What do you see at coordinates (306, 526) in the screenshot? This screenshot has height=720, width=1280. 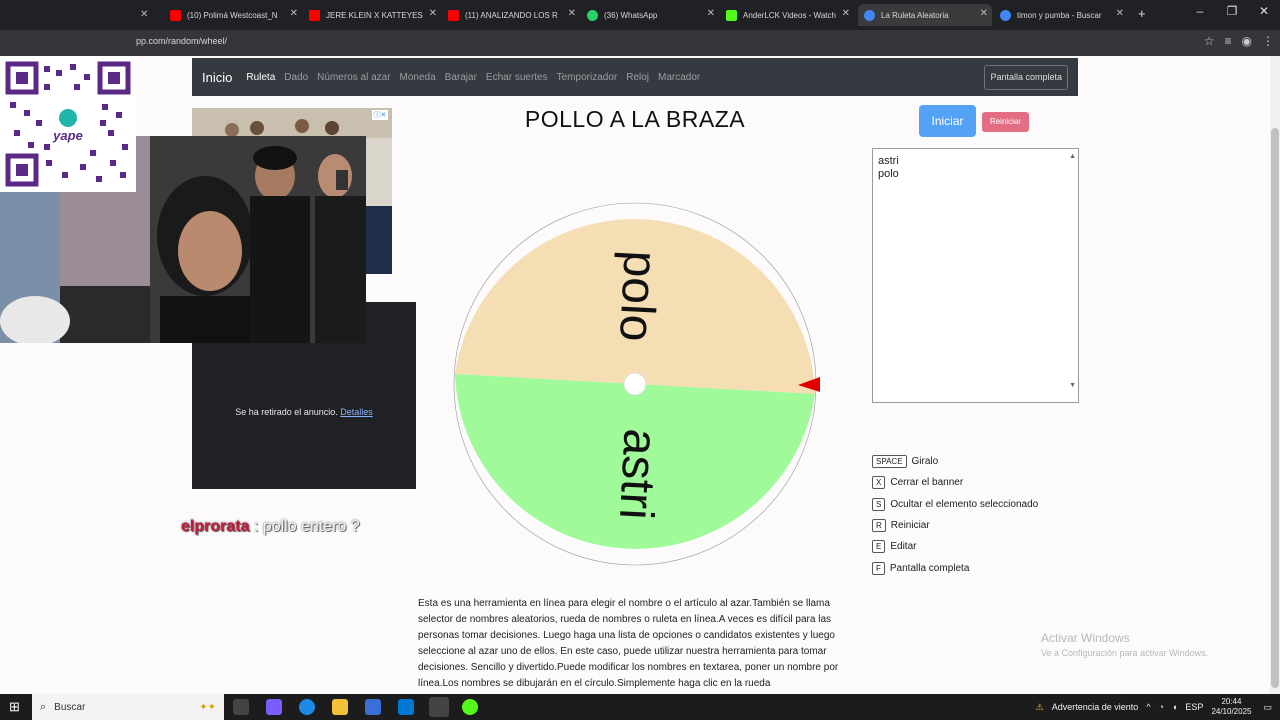 I see `chat-text: : pollo entero ?` at bounding box center [306, 526].